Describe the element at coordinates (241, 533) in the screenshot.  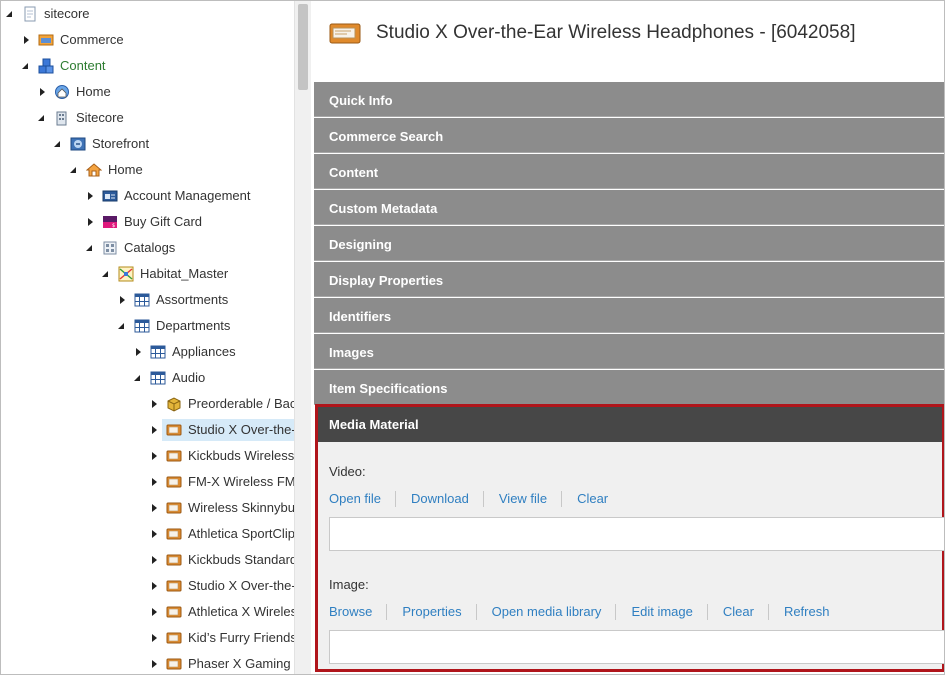
I see `tree-node-label: Athletica SportClip` at that location.